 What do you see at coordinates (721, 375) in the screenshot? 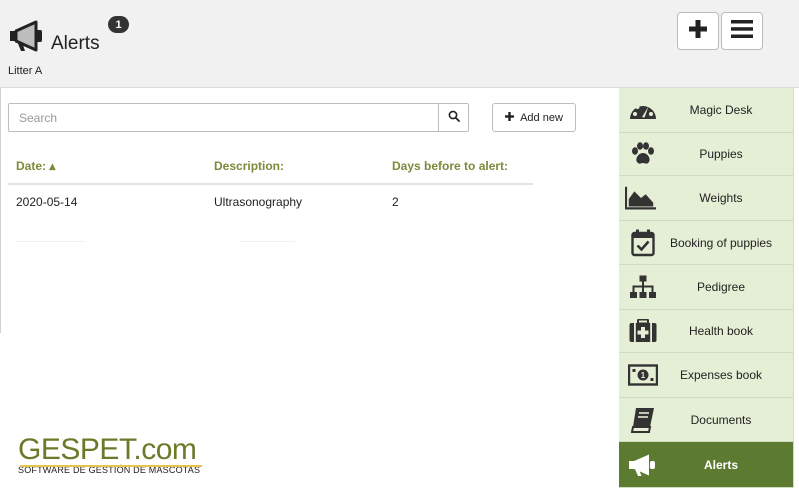
I see `sidebar-item-label: Expenses book` at bounding box center [721, 375].